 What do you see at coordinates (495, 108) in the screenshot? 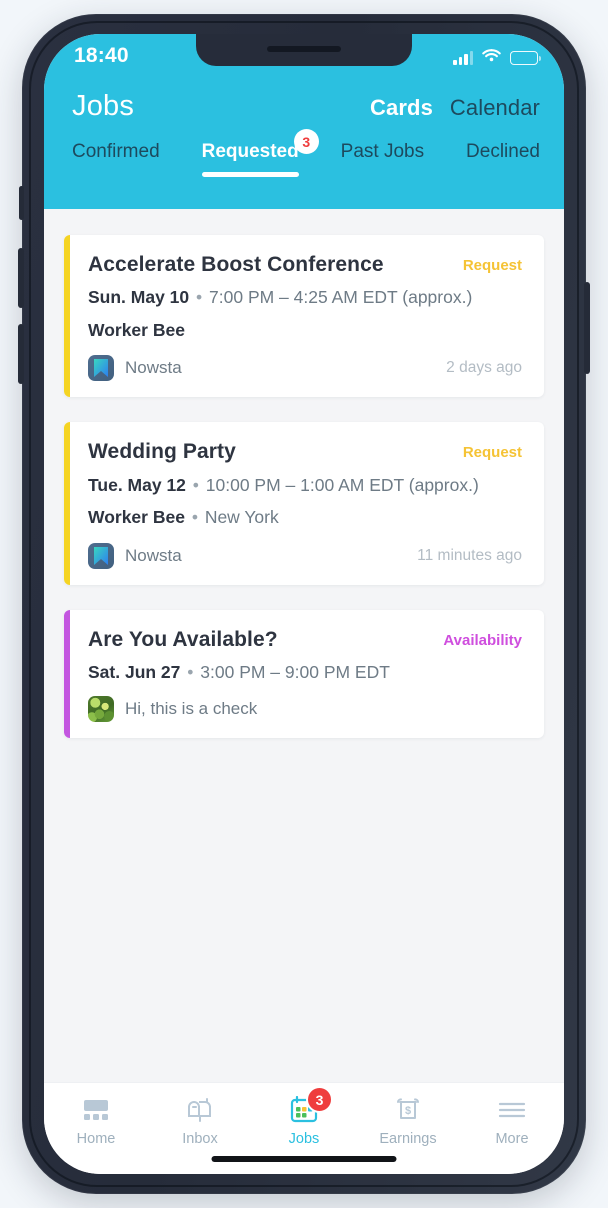
I see `view-toggle-calendar: Calendar` at bounding box center [495, 108].